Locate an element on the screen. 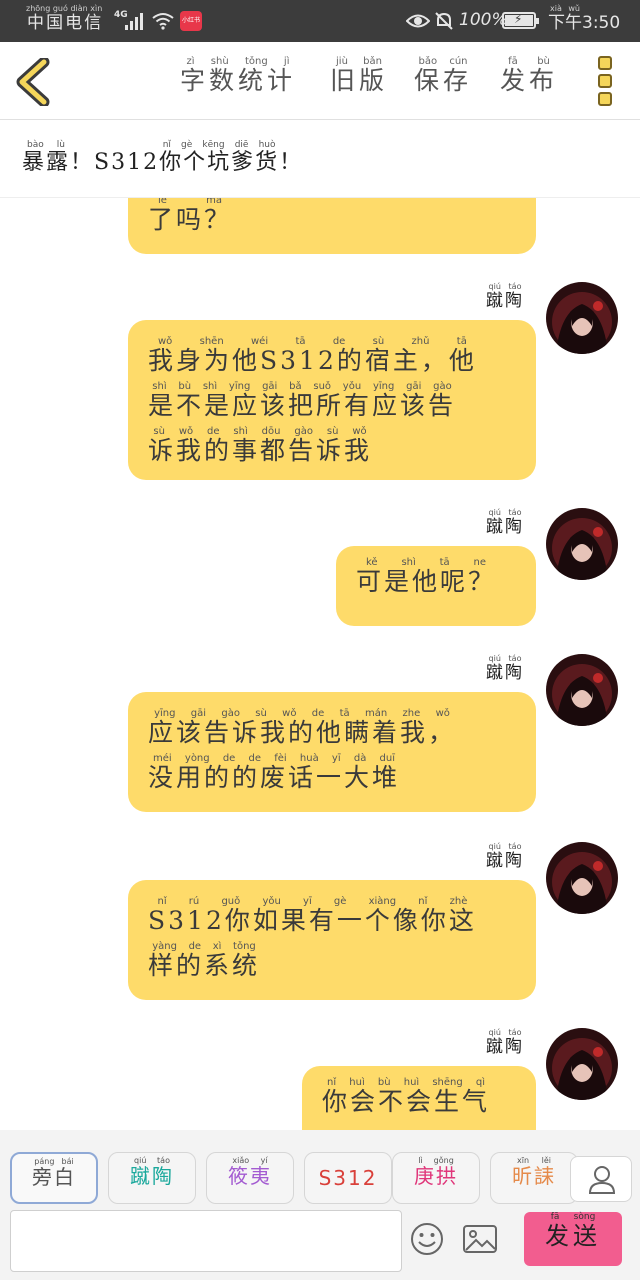 The width and height of the screenshot is (640, 1280). message-bubble: 你会不会生气nǐ huì bù huì shēng qì is located at coordinates (419, 1098).